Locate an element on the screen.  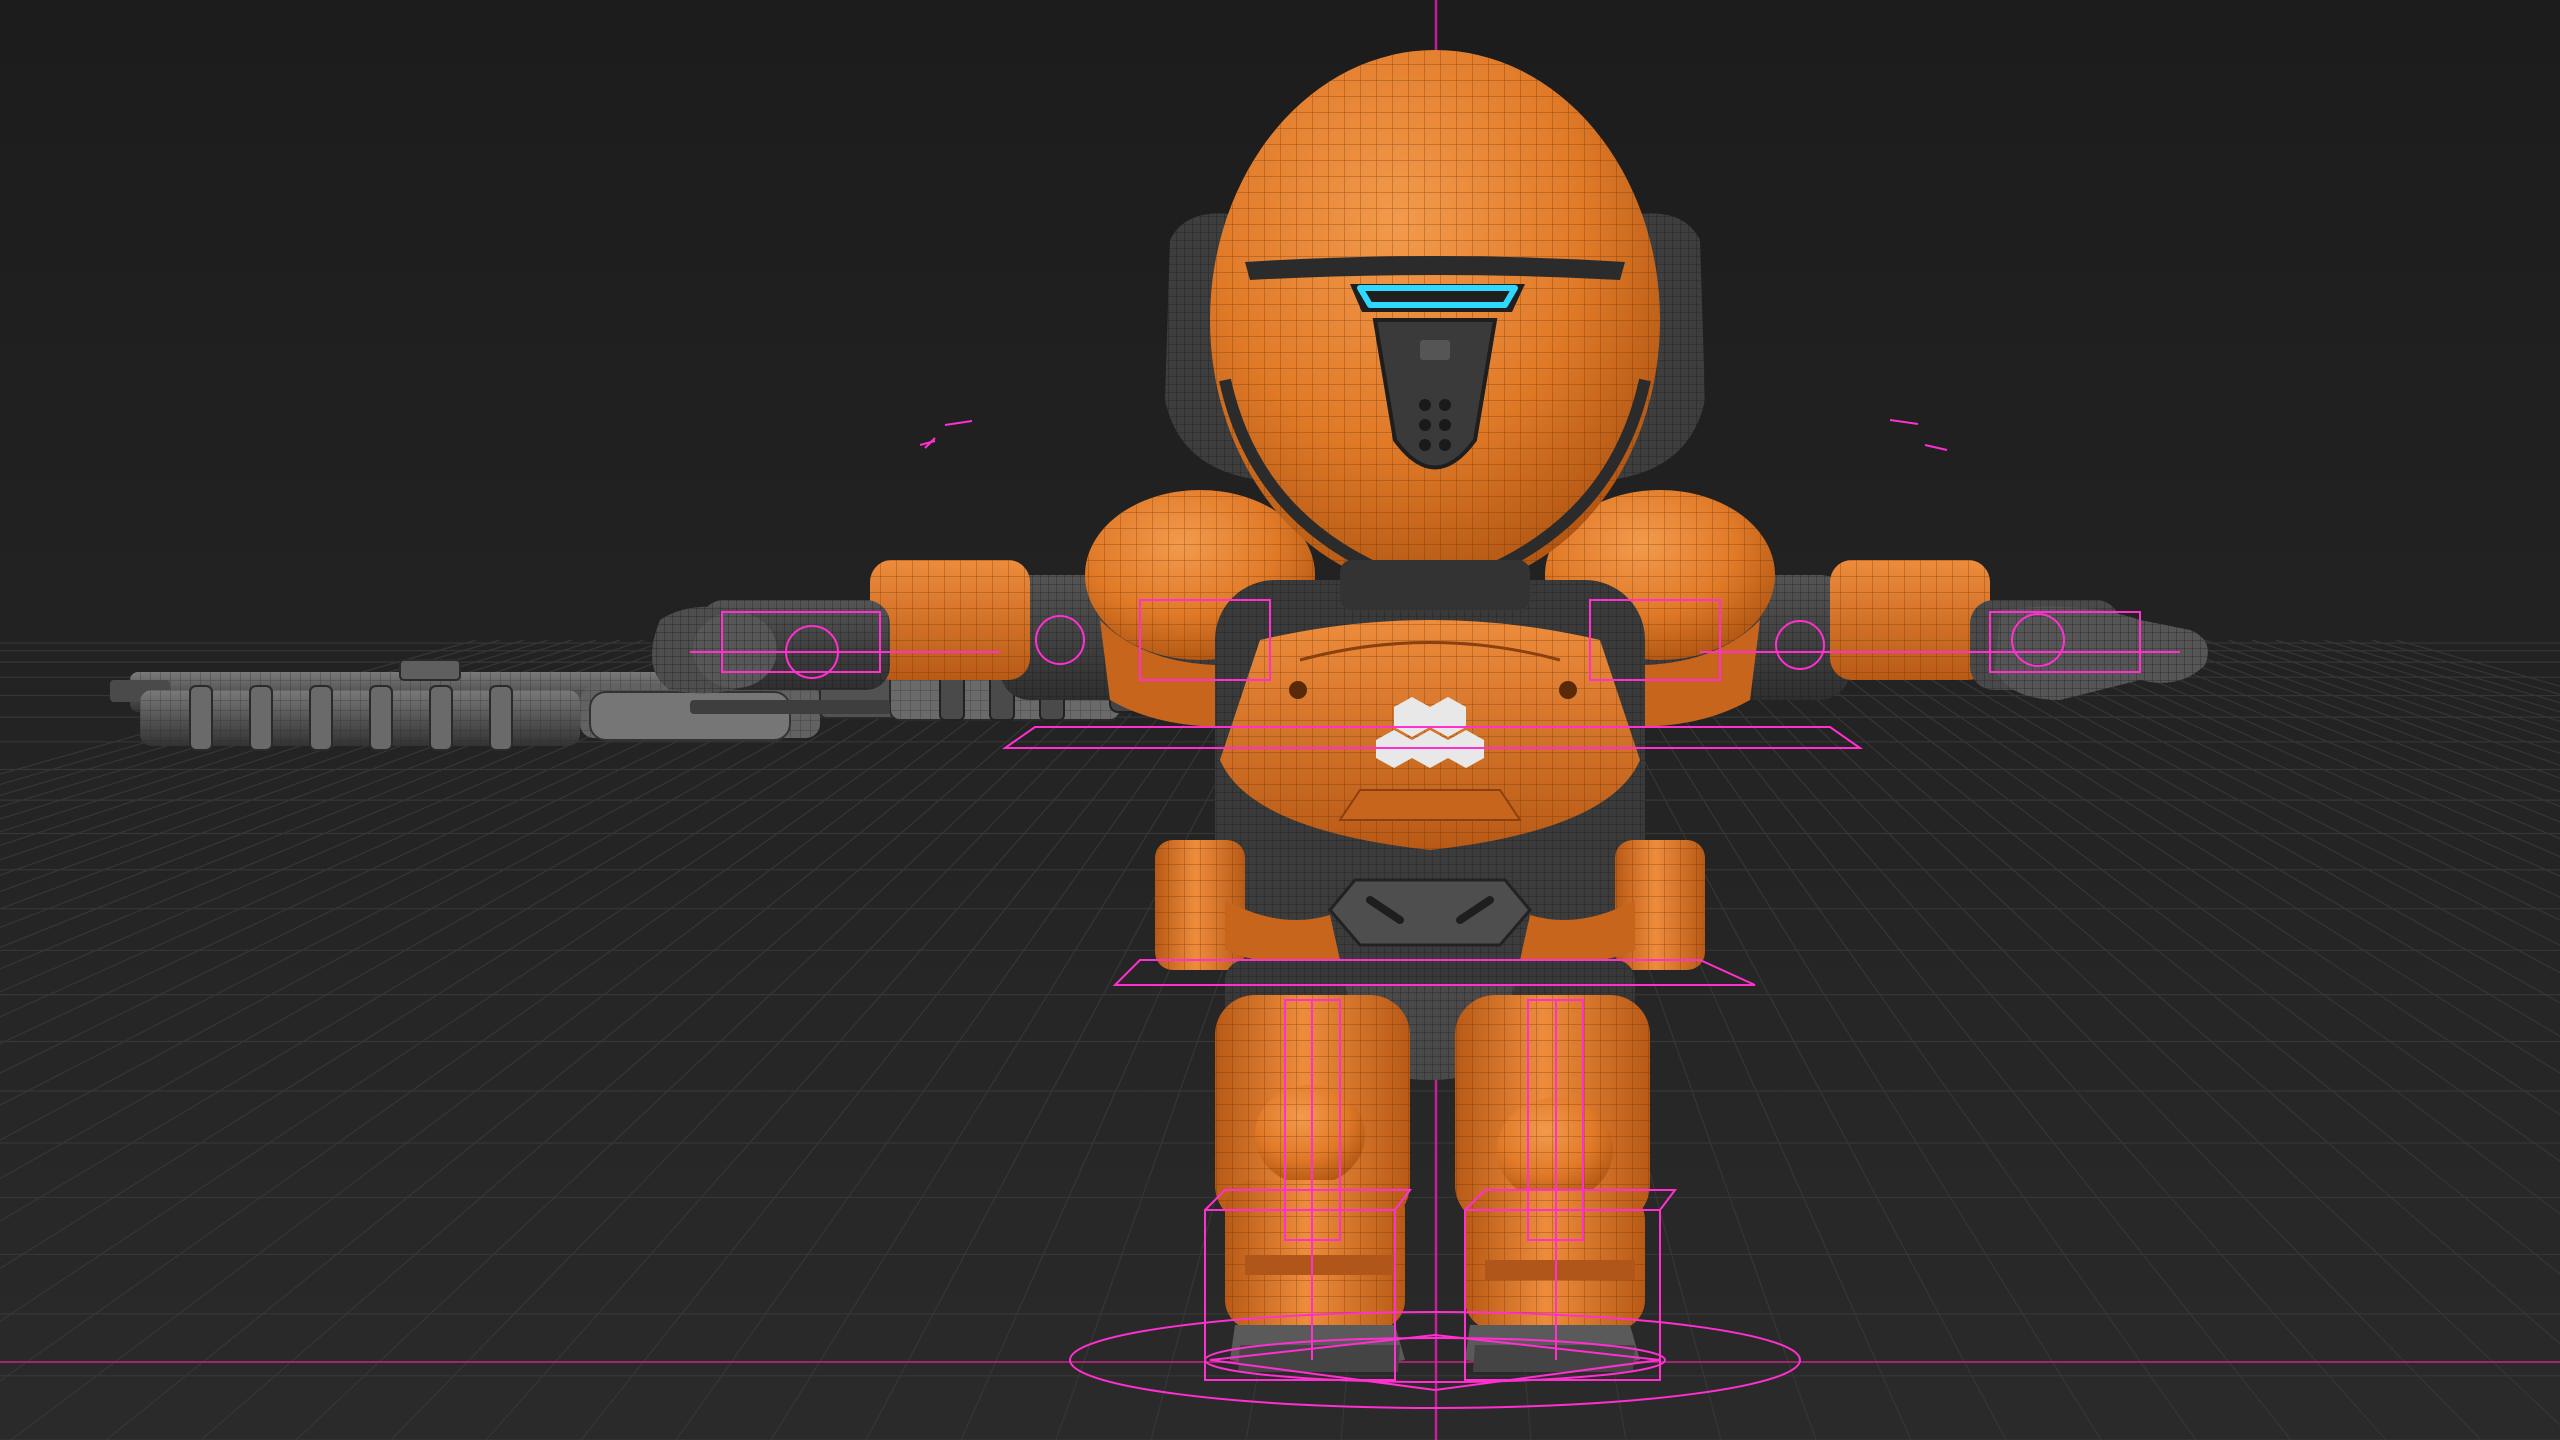
right-leg is located at coordinates (1552, 1183).